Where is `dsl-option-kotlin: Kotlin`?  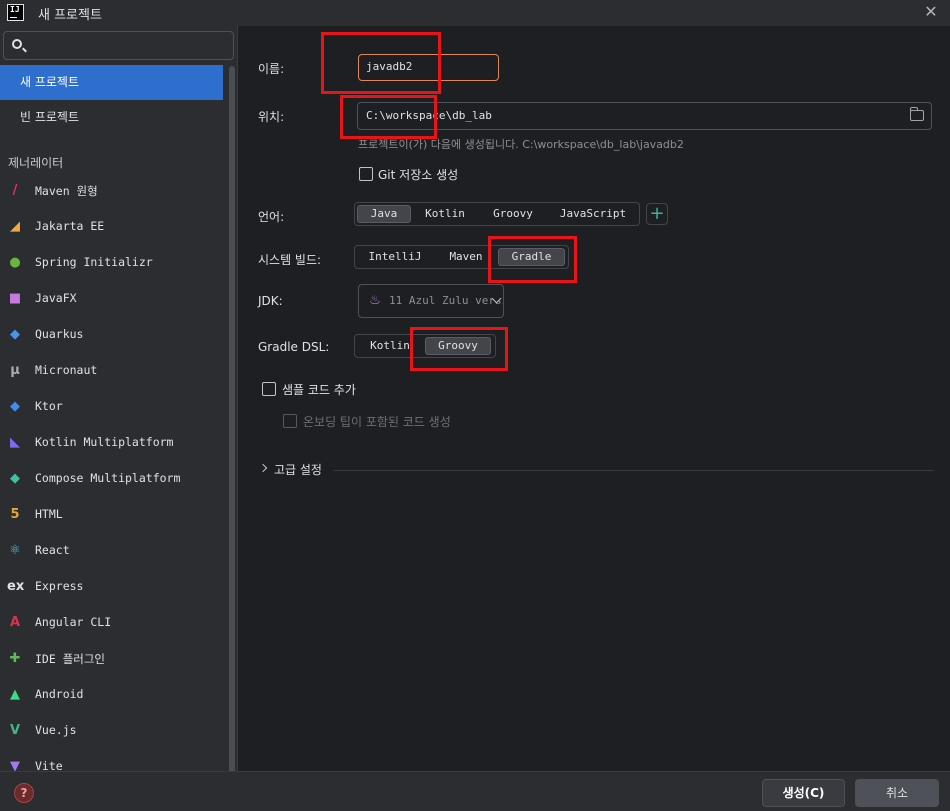
dsl-option-kotlin: Kotlin is located at coordinates (390, 346).